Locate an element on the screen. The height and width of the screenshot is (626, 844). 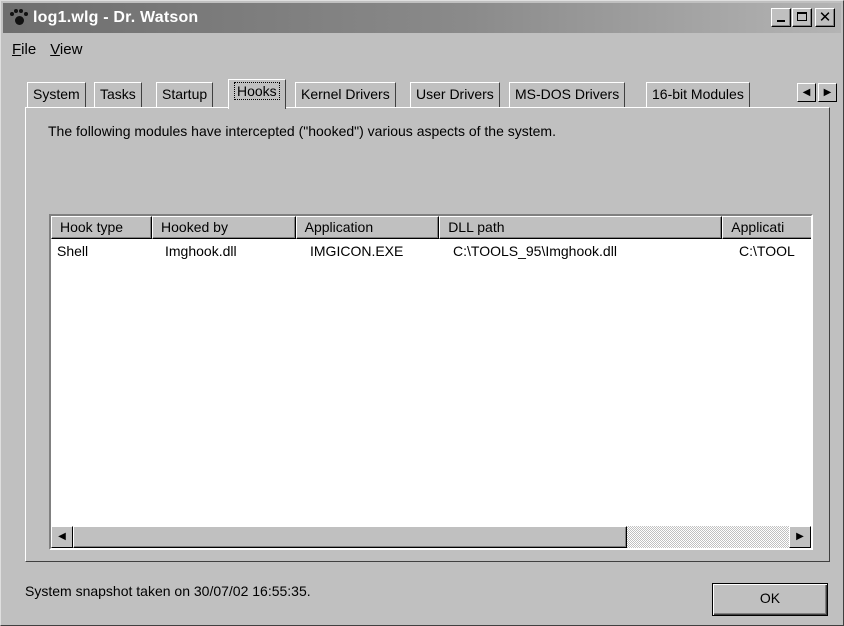
tab-tasks: Tasks is located at coordinates (118, 94).